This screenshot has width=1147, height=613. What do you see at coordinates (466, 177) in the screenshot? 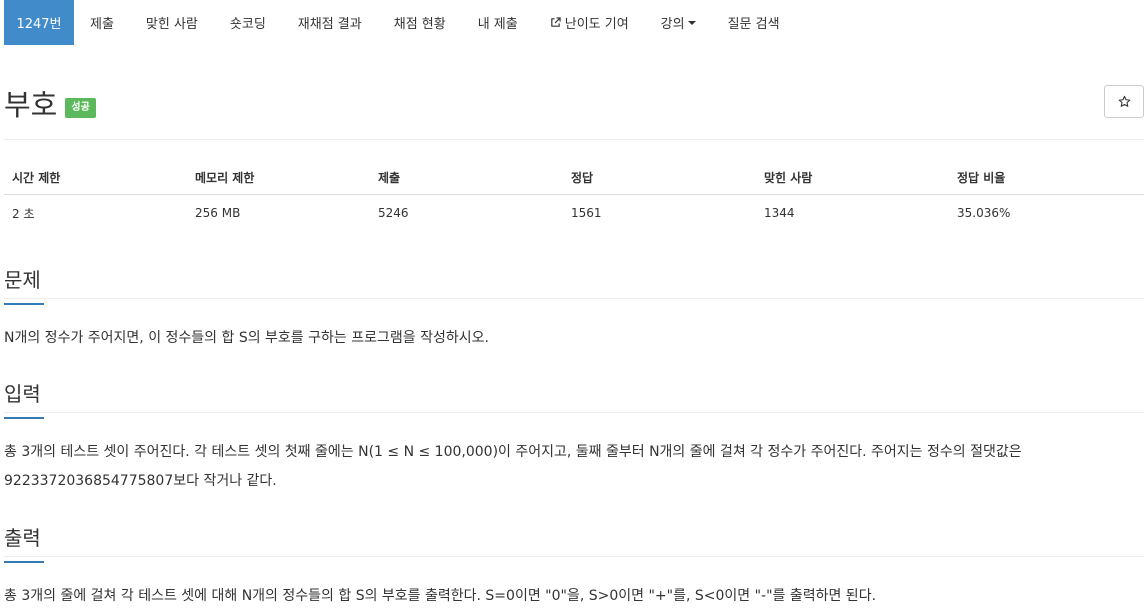
I see `header-submissions: 제출` at bounding box center [466, 177].